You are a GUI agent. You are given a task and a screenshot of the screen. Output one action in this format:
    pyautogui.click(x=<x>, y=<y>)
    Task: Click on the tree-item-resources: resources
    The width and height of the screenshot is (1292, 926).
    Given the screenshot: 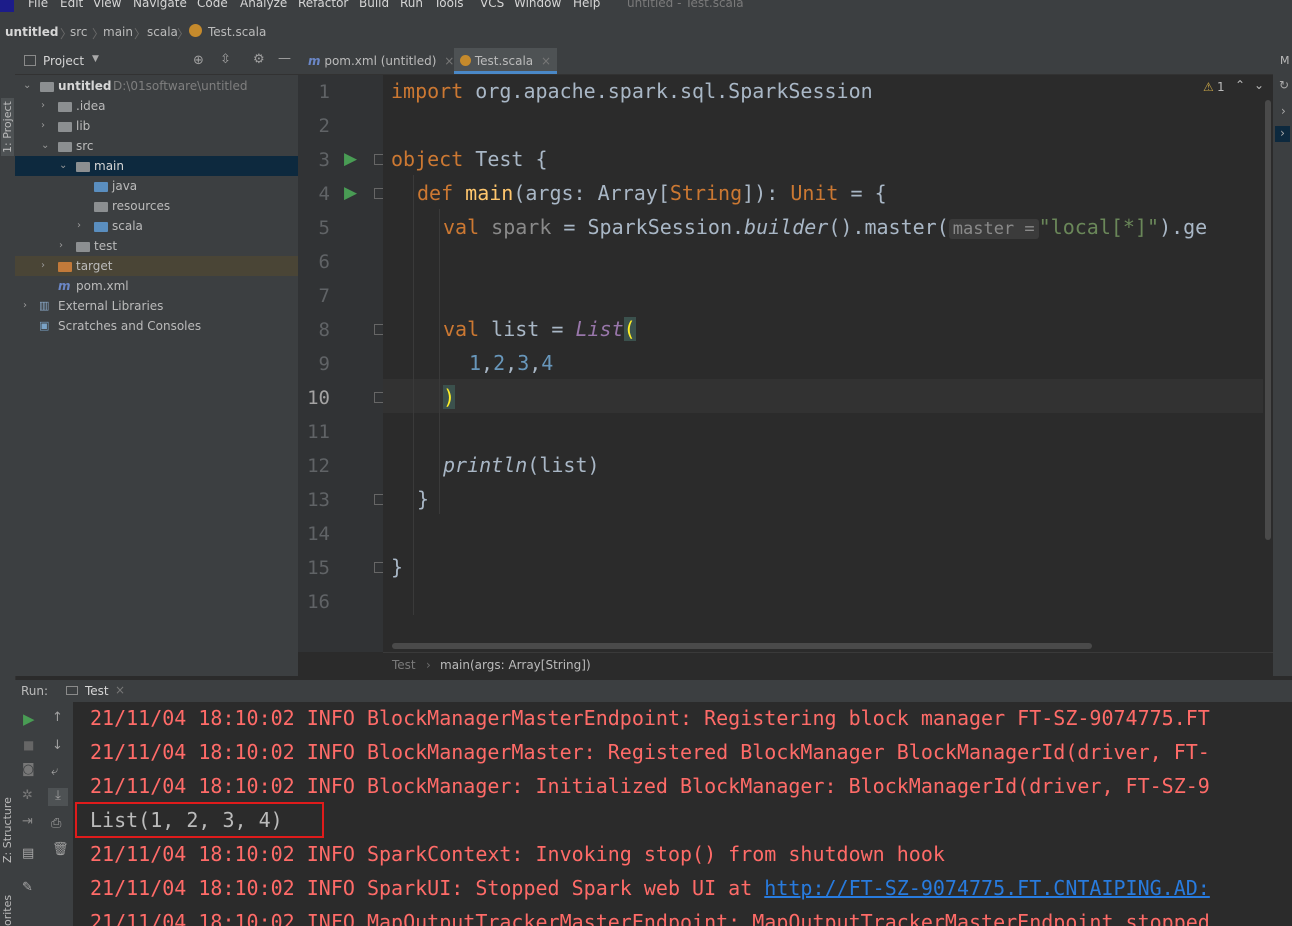 What is the action you would take?
    pyautogui.click(x=156, y=206)
    